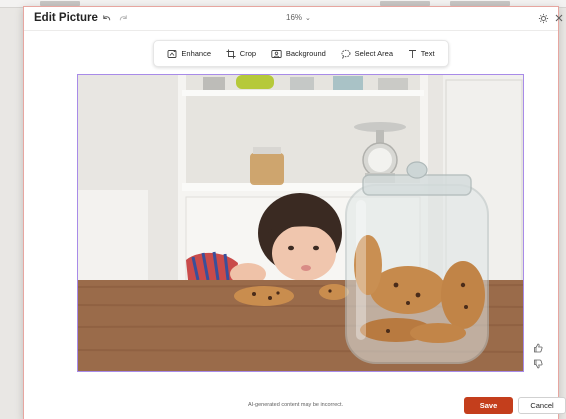 This screenshot has width=566, height=419. What do you see at coordinates (106, 18) in the screenshot?
I see `undo-icon` at bounding box center [106, 18].